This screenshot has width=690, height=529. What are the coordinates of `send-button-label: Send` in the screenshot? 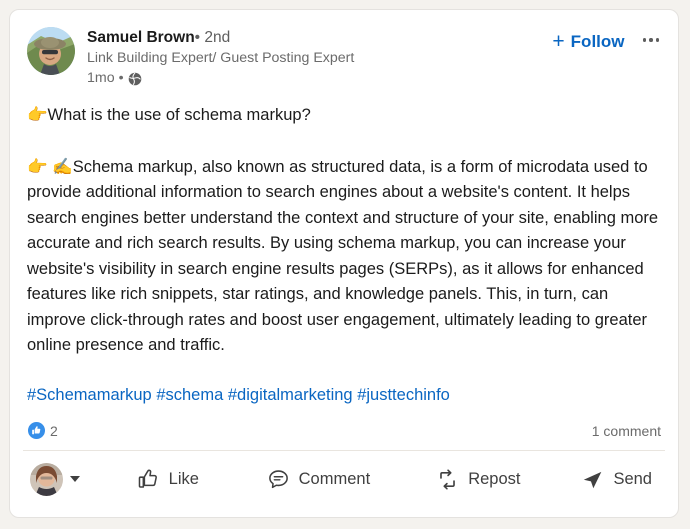 It's located at (632, 479).